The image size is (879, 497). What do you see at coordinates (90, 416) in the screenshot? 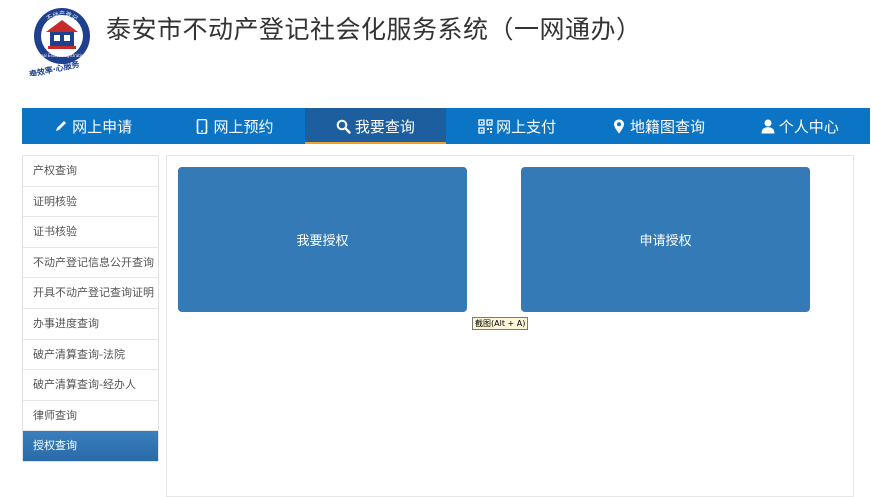
I see `sidebar-item-lawyer-query: 律师查询` at bounding box center [90, 416].